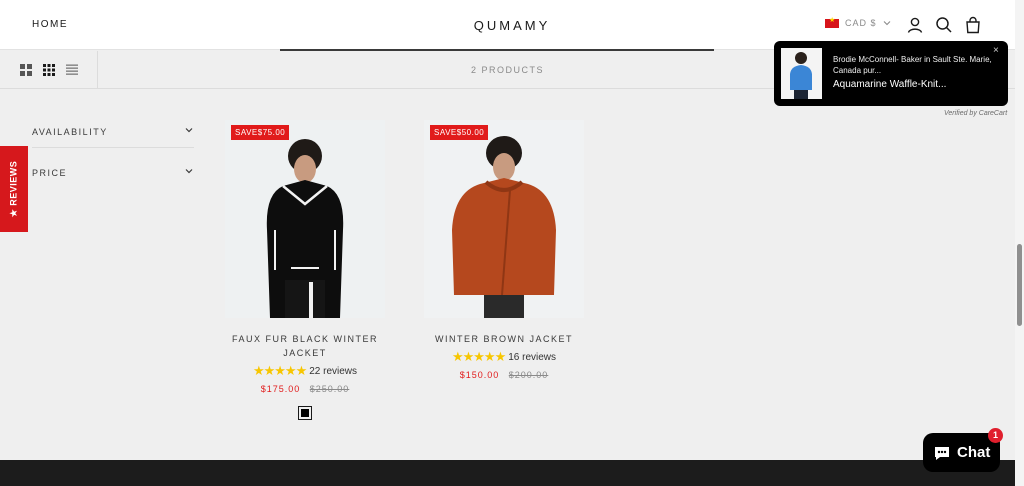  What do you see at coordinates (832, 22) in the screenshot?
I see `flag-icon` at bounding box center [832, 22].